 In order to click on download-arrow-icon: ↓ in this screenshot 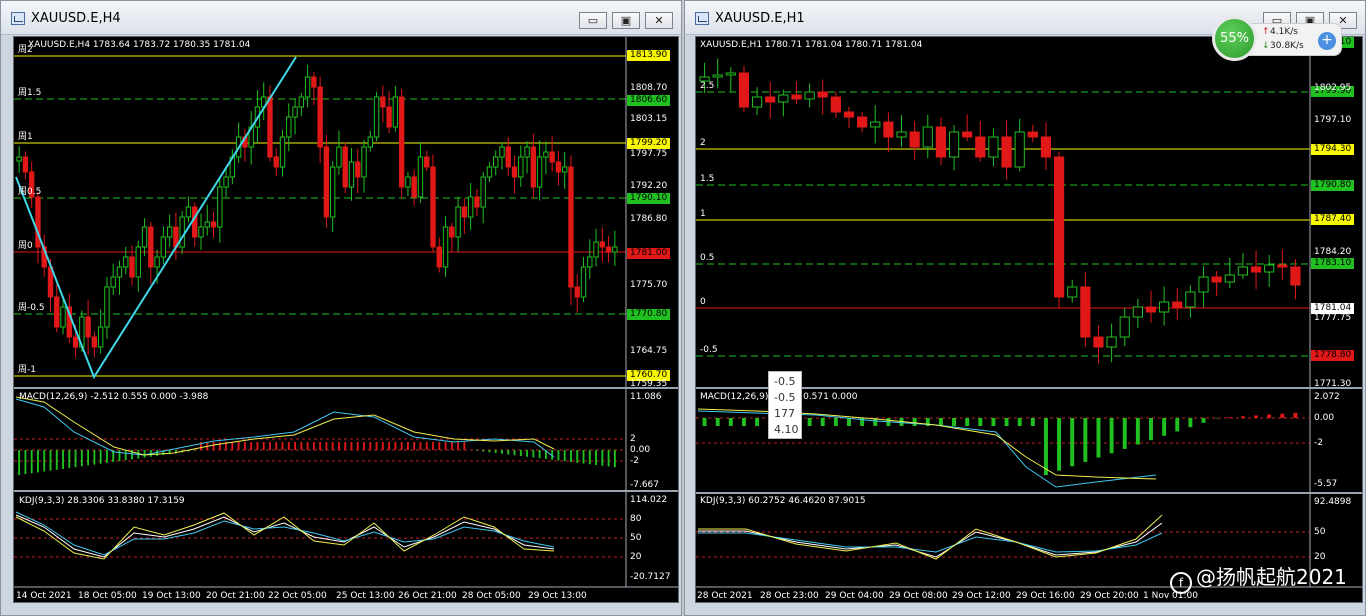, I will do `click(1266, 46)`.